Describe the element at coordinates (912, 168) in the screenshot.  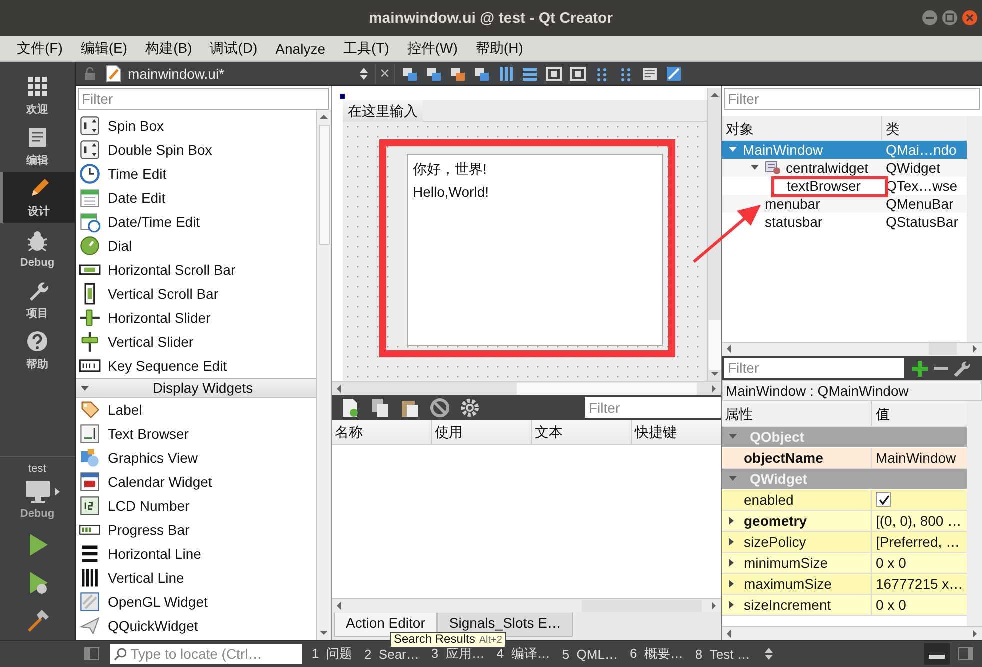
I see `class-name: QWidget` at that location.